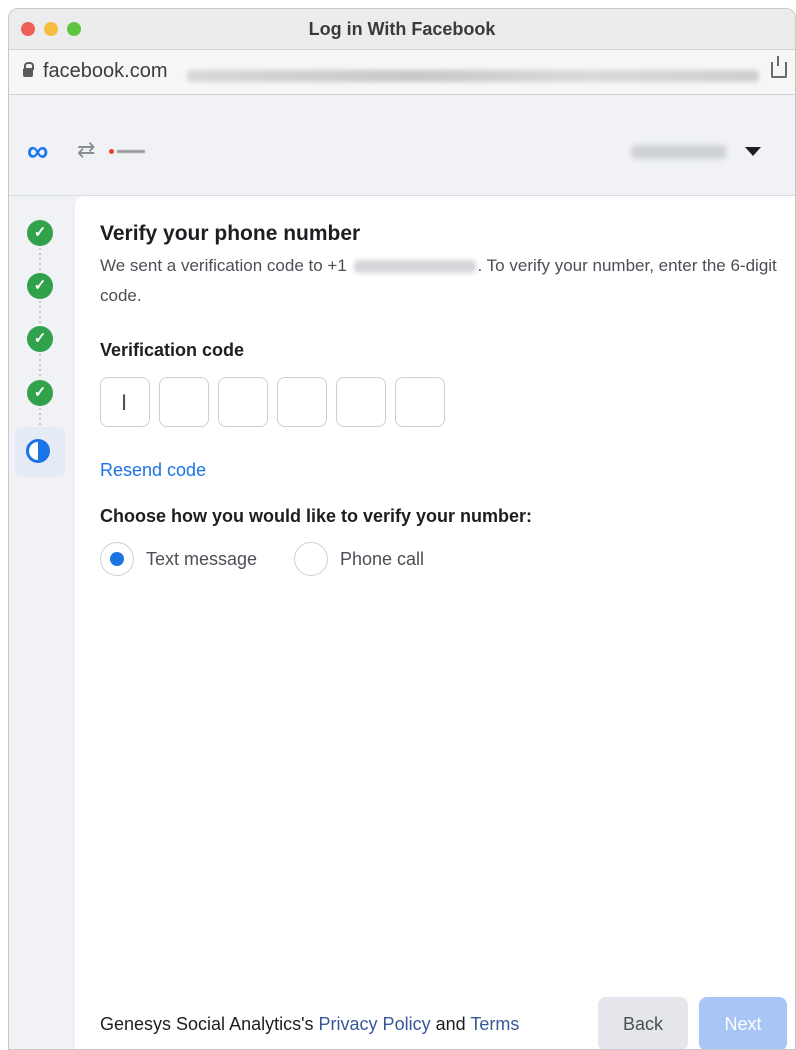  Describe the element at coordinates (494, 1024) in the screenshot. I see `terms-link: Terms` at that location.